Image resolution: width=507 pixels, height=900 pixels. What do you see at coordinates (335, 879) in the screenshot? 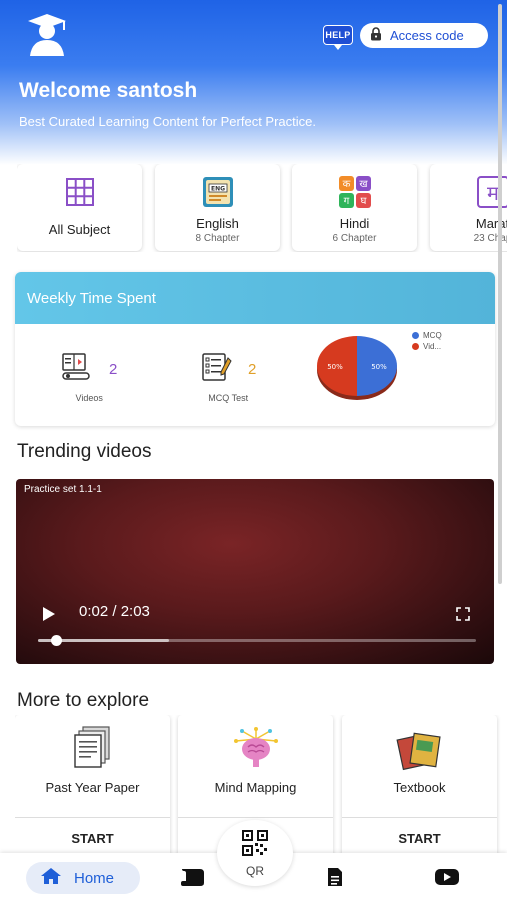
I see `document-icon` at bounding box center [335, 879].